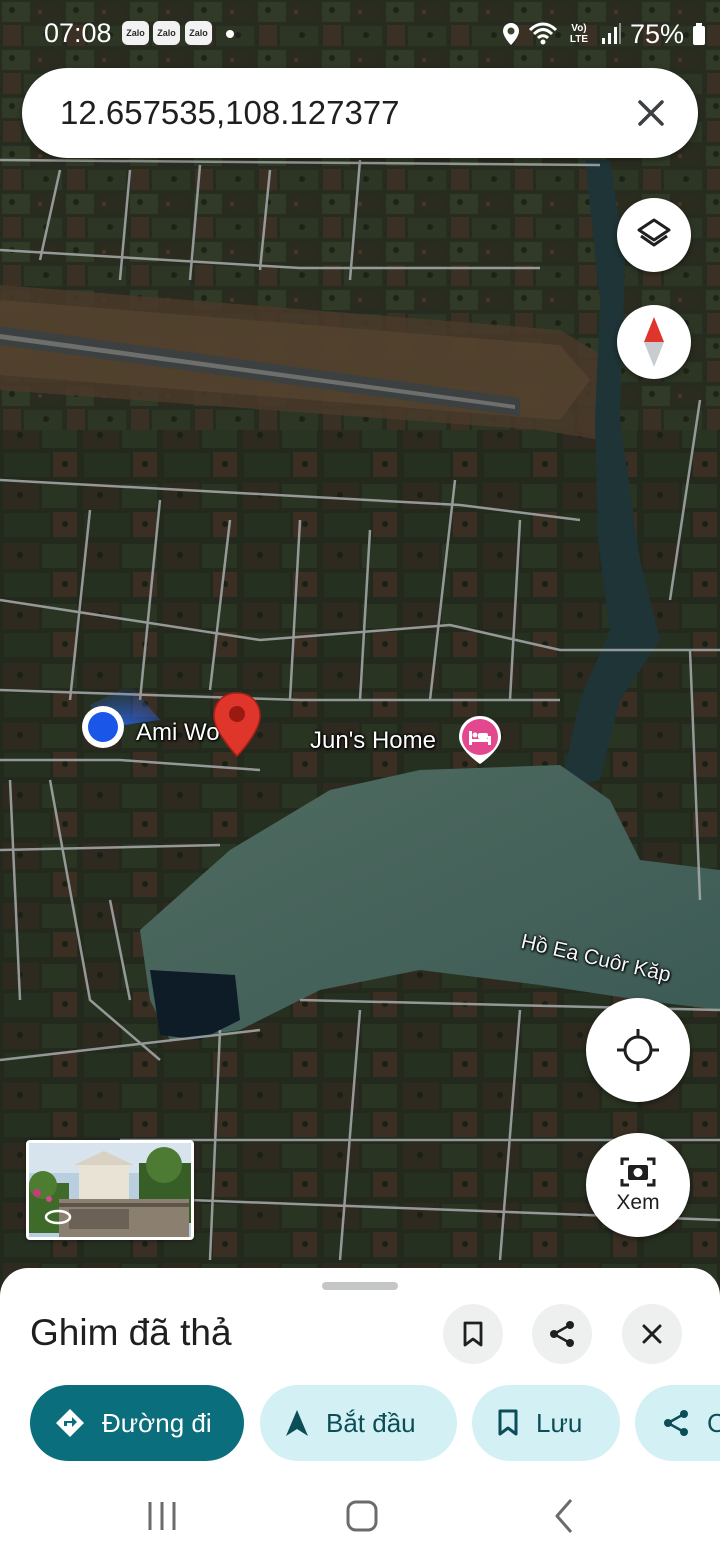 The width and height of the screenshot is (720, 1560). Describe the element at coordinates (58, 1217) in the screenshot. I see `360-view-icon` at that location.